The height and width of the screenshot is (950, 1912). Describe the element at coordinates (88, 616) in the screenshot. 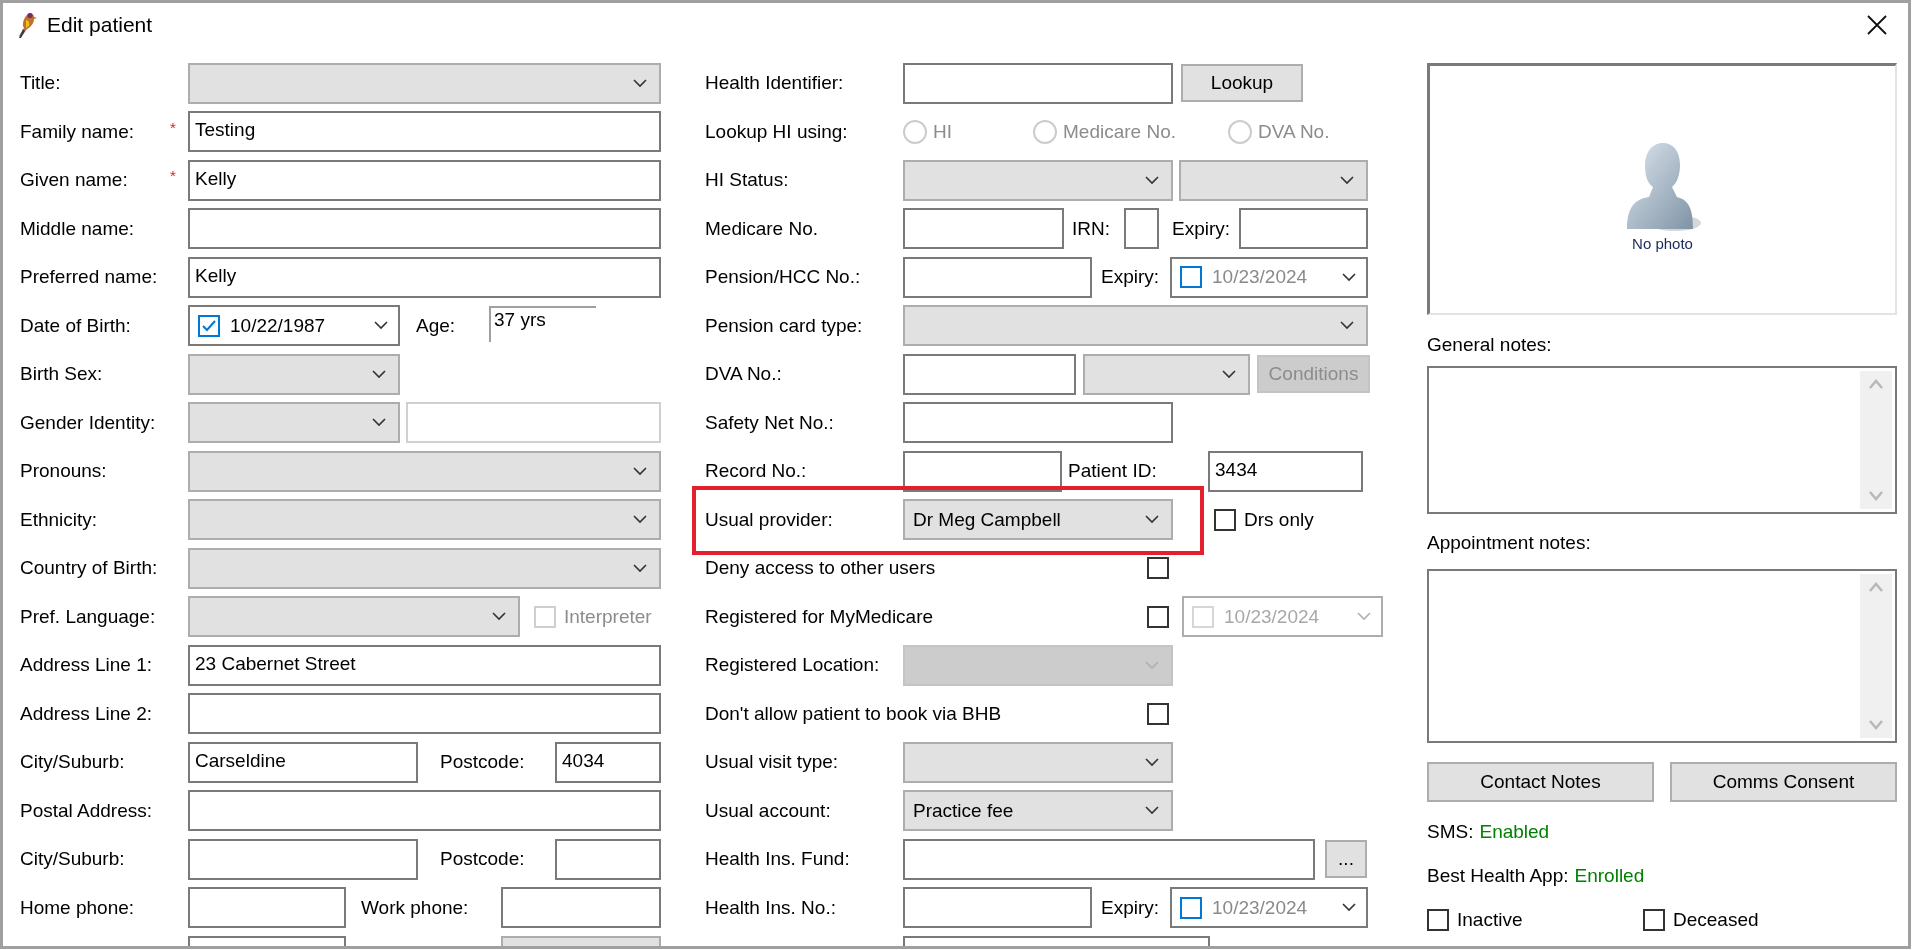

I see `field-label: Pref. Language:` at that location.